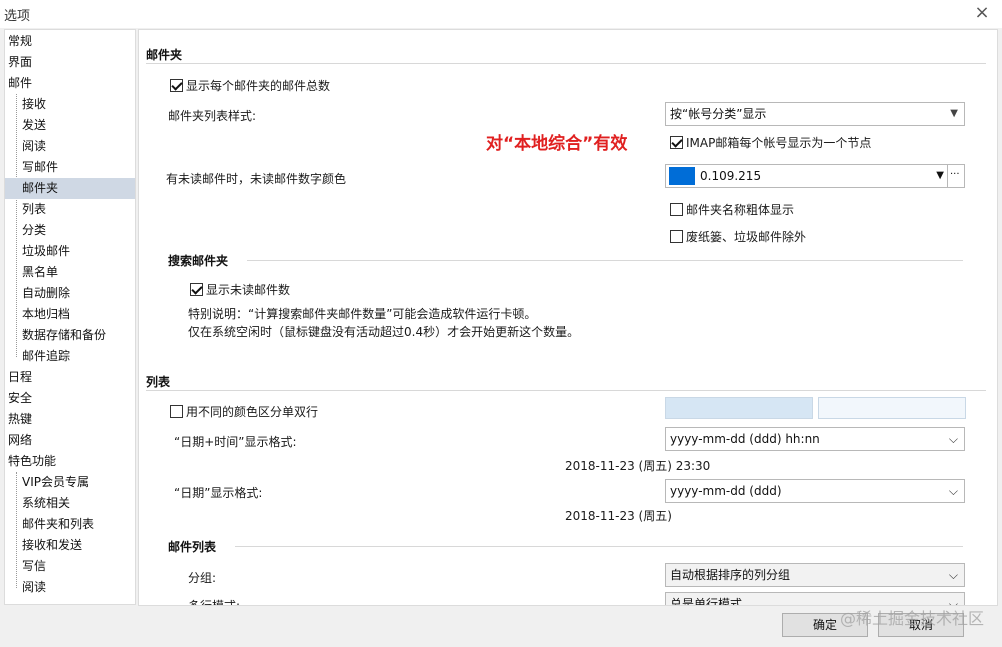  What do you see at coordinates (70, 104) in the screenshot?
I see `sidebar-item: 接收` at bounding box center [70, 104].